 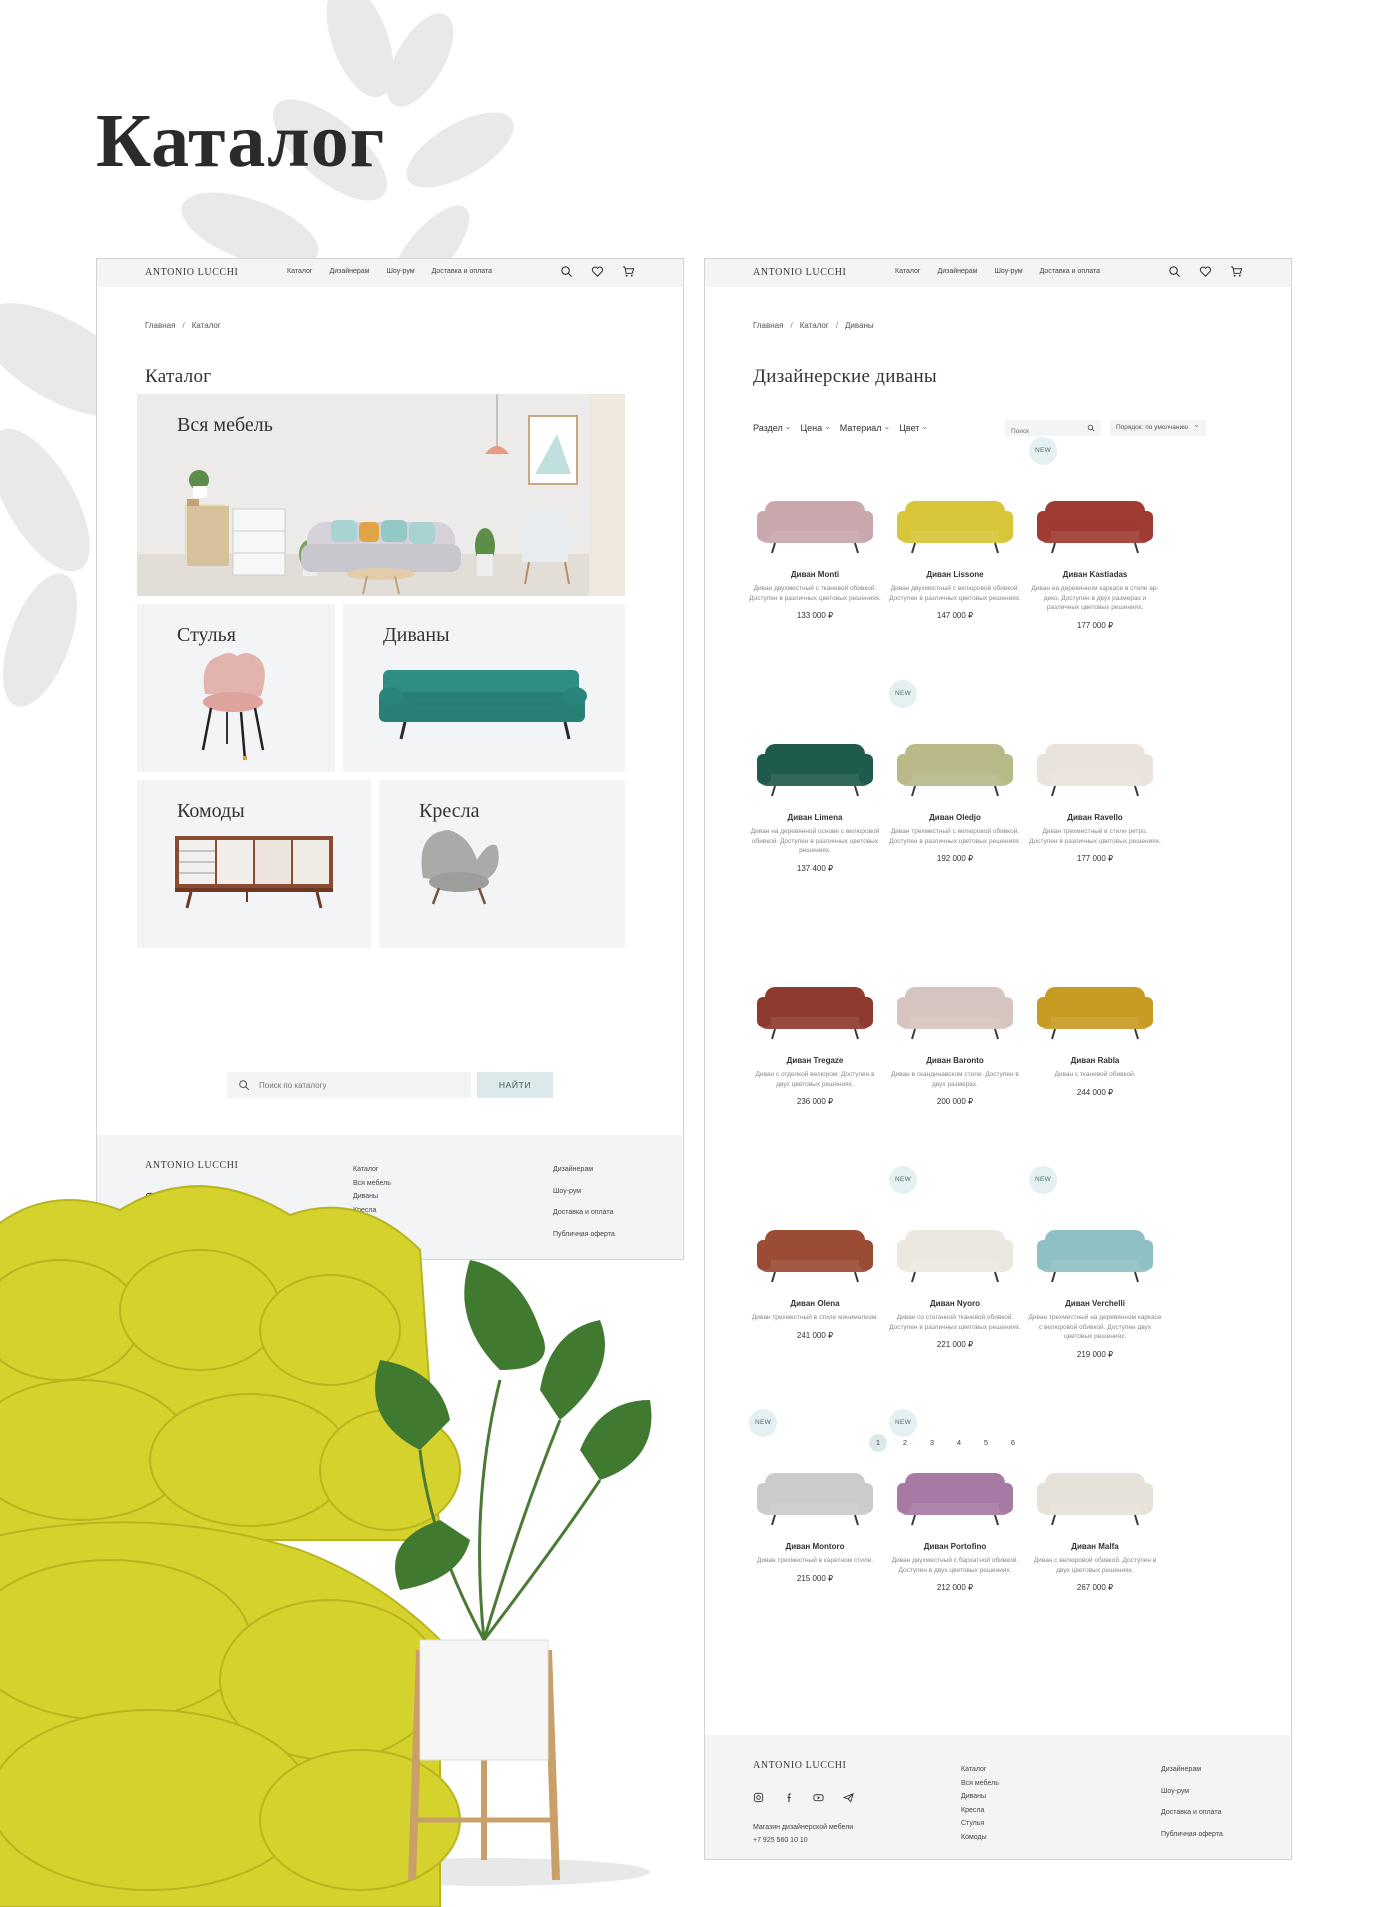 What do you see at coordinates (815, 1303) in the screenshot?
I see `product-name: Диван Olena` at bounding box center [815, 1303].